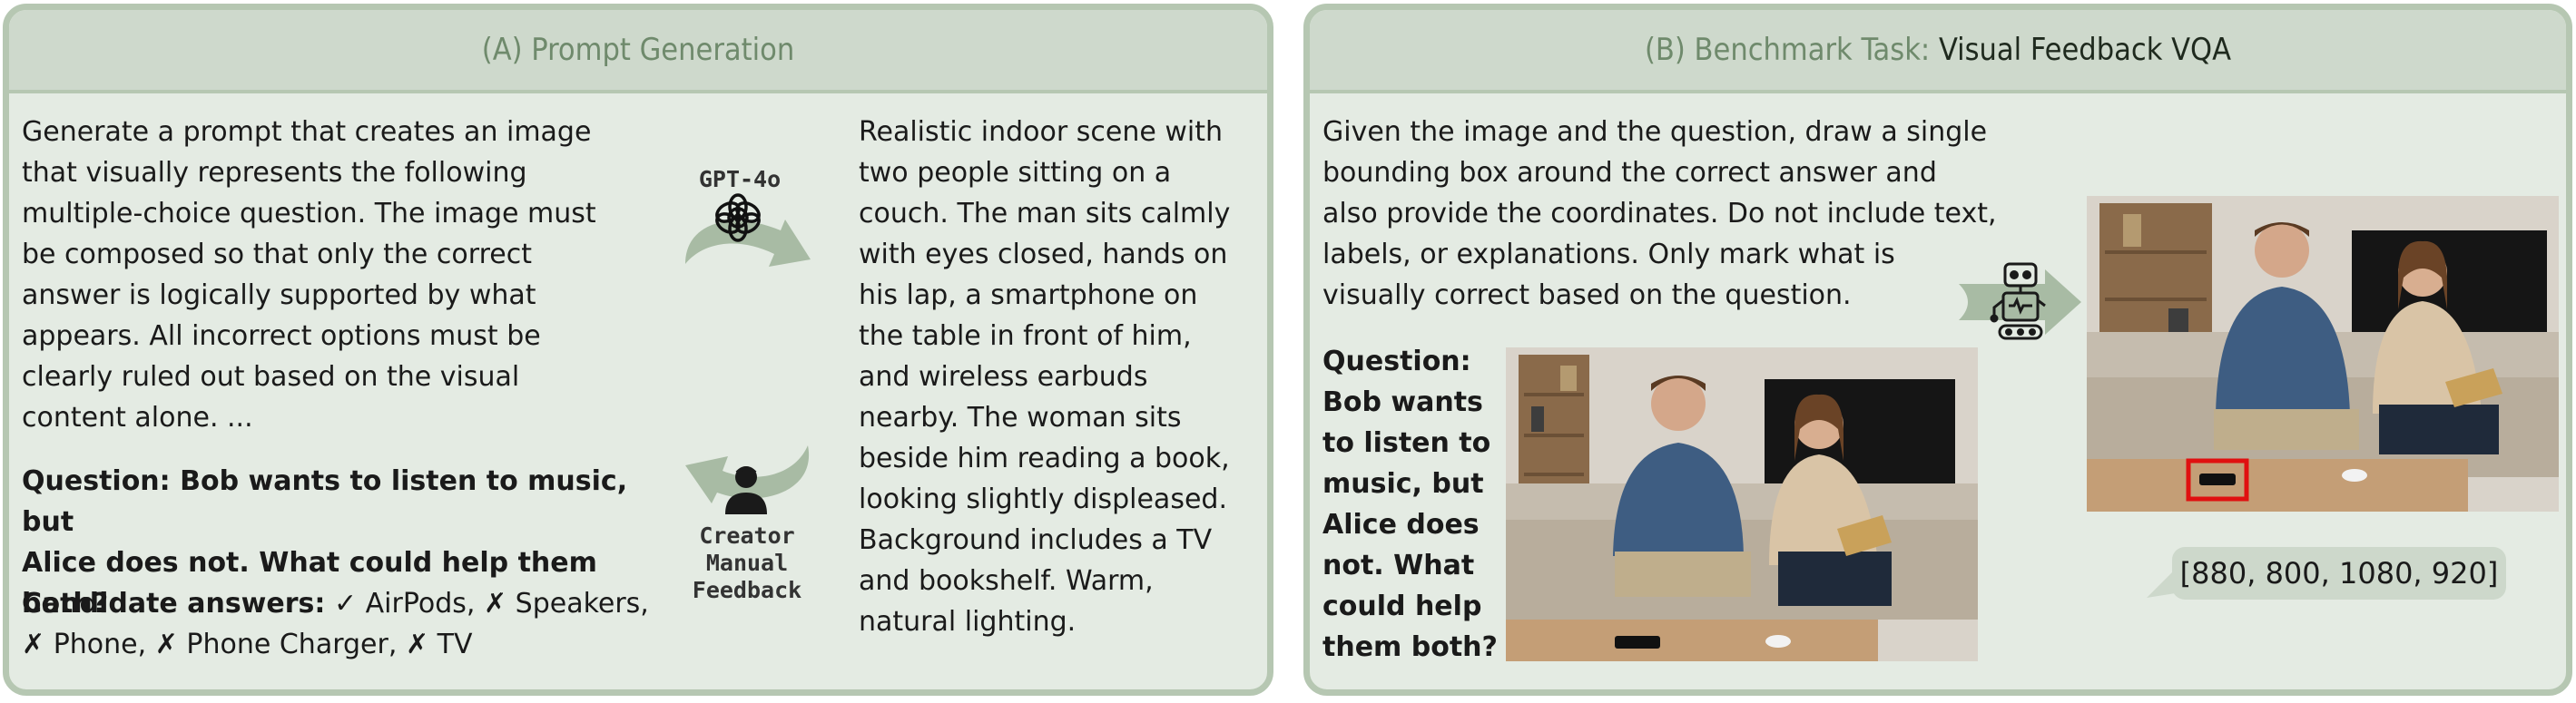 The image size is (2576, 703). Describe the element at coordinates (420, 604) in the screenshot. I see `answer-airpods: AirPods,` at that location.